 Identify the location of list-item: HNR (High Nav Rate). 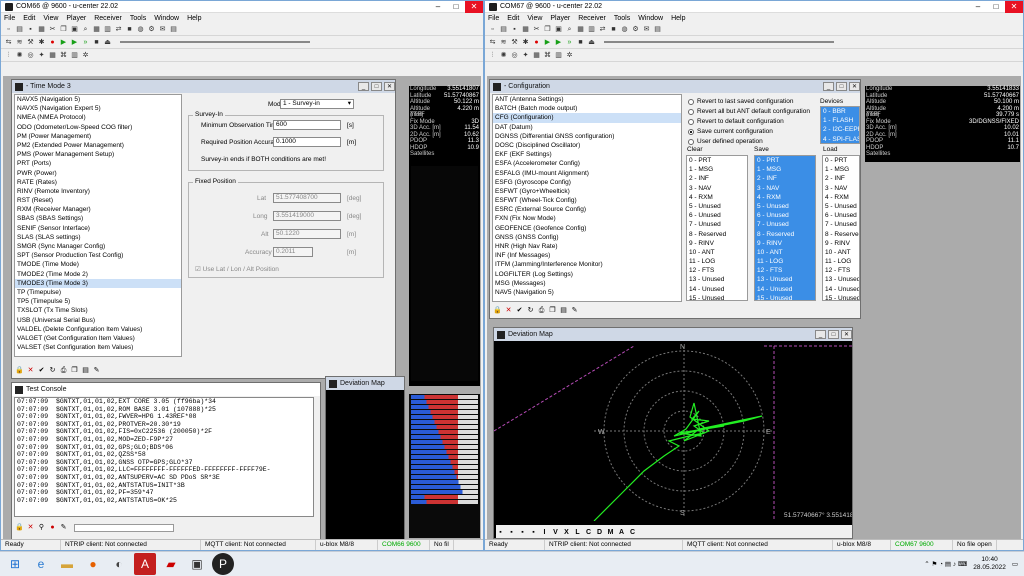
(587, 246).